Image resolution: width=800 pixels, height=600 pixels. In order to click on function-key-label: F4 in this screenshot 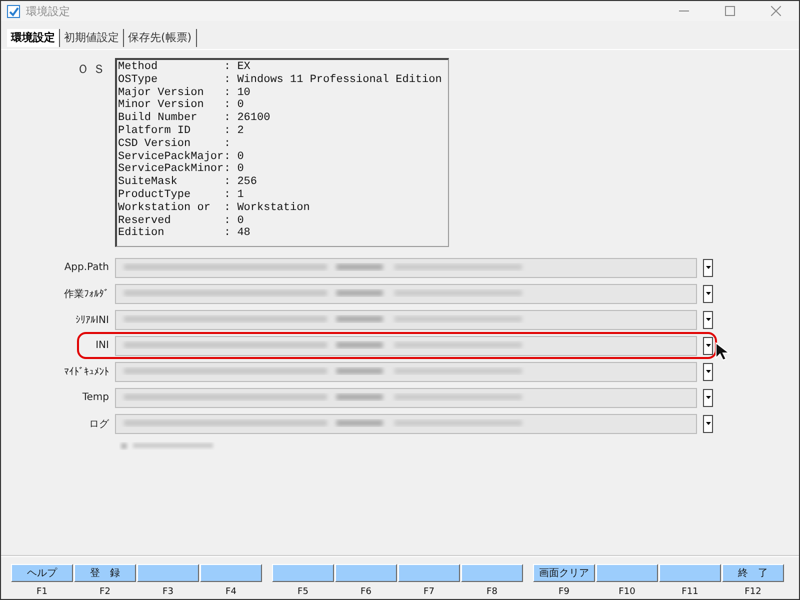, I will do `click(231, 592)`.